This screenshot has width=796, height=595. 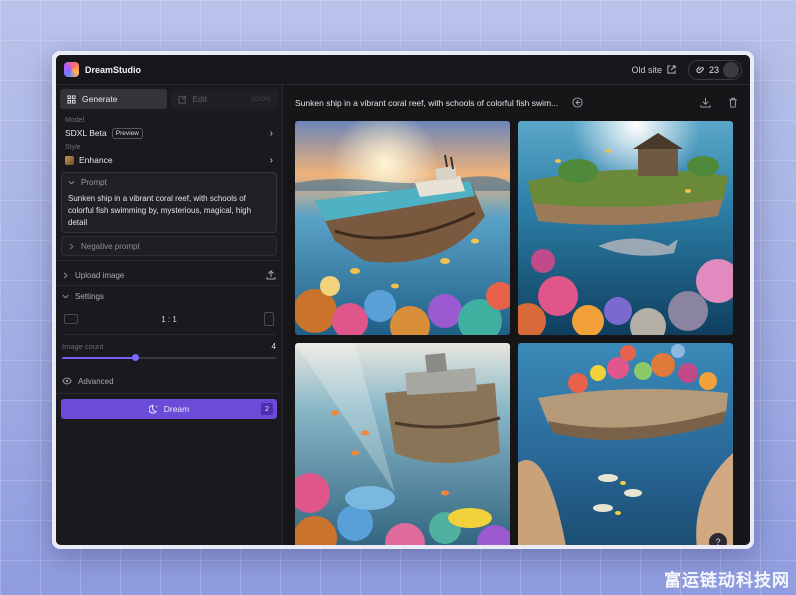 What do you see at coordinates (94, 182) in the screenshot?
I see `prompt-label: Prompt` at bounding box center [94, 182].